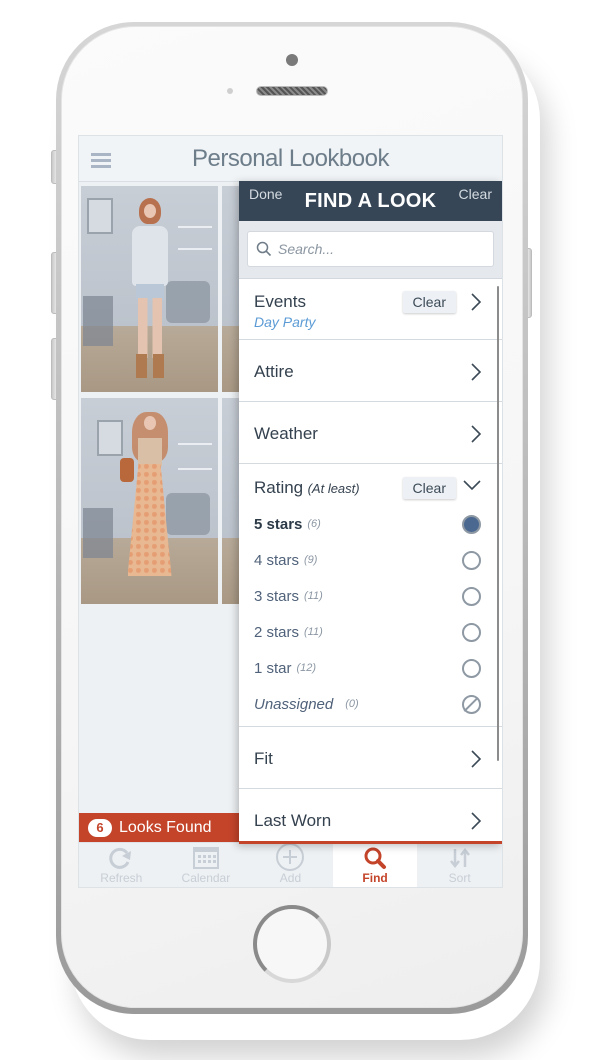  What do you see at coordinates (471, 524) in the screenshot?
I see `radio-selected` at bounding box center [471, 524].